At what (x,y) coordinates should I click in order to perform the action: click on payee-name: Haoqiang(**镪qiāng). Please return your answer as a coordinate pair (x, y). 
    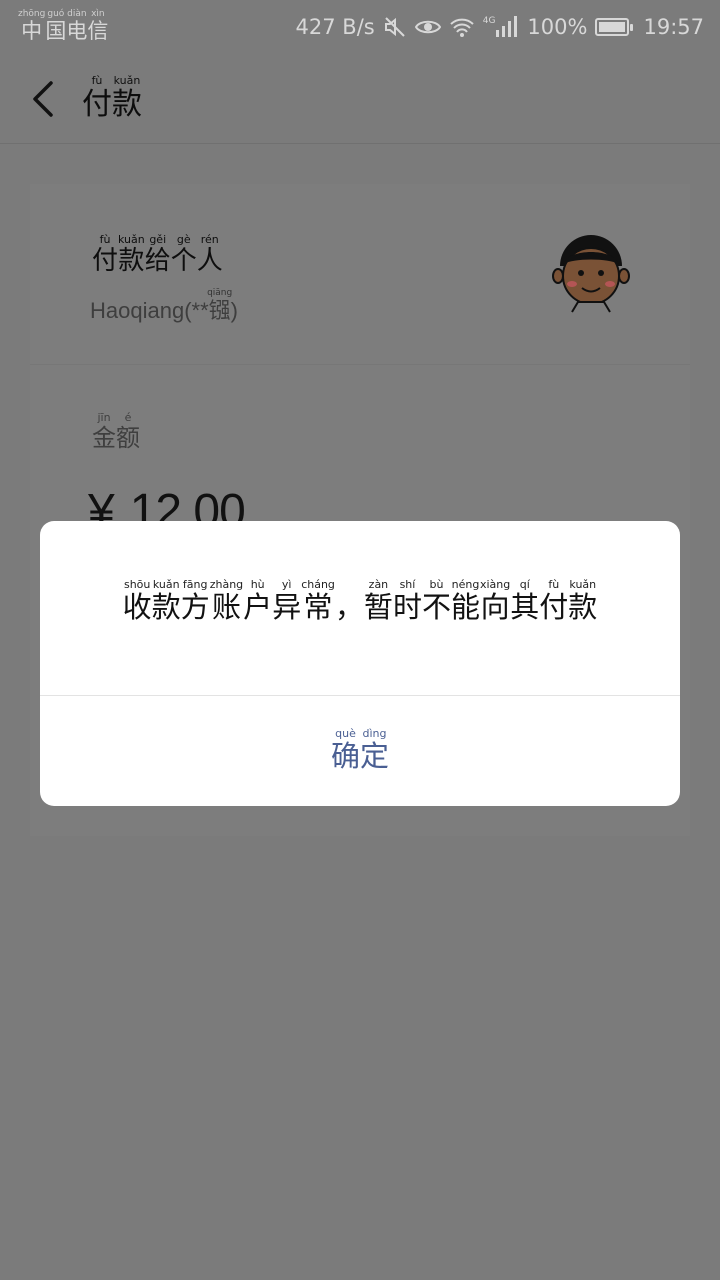
    Looking at the image, I should click on (164, 306).